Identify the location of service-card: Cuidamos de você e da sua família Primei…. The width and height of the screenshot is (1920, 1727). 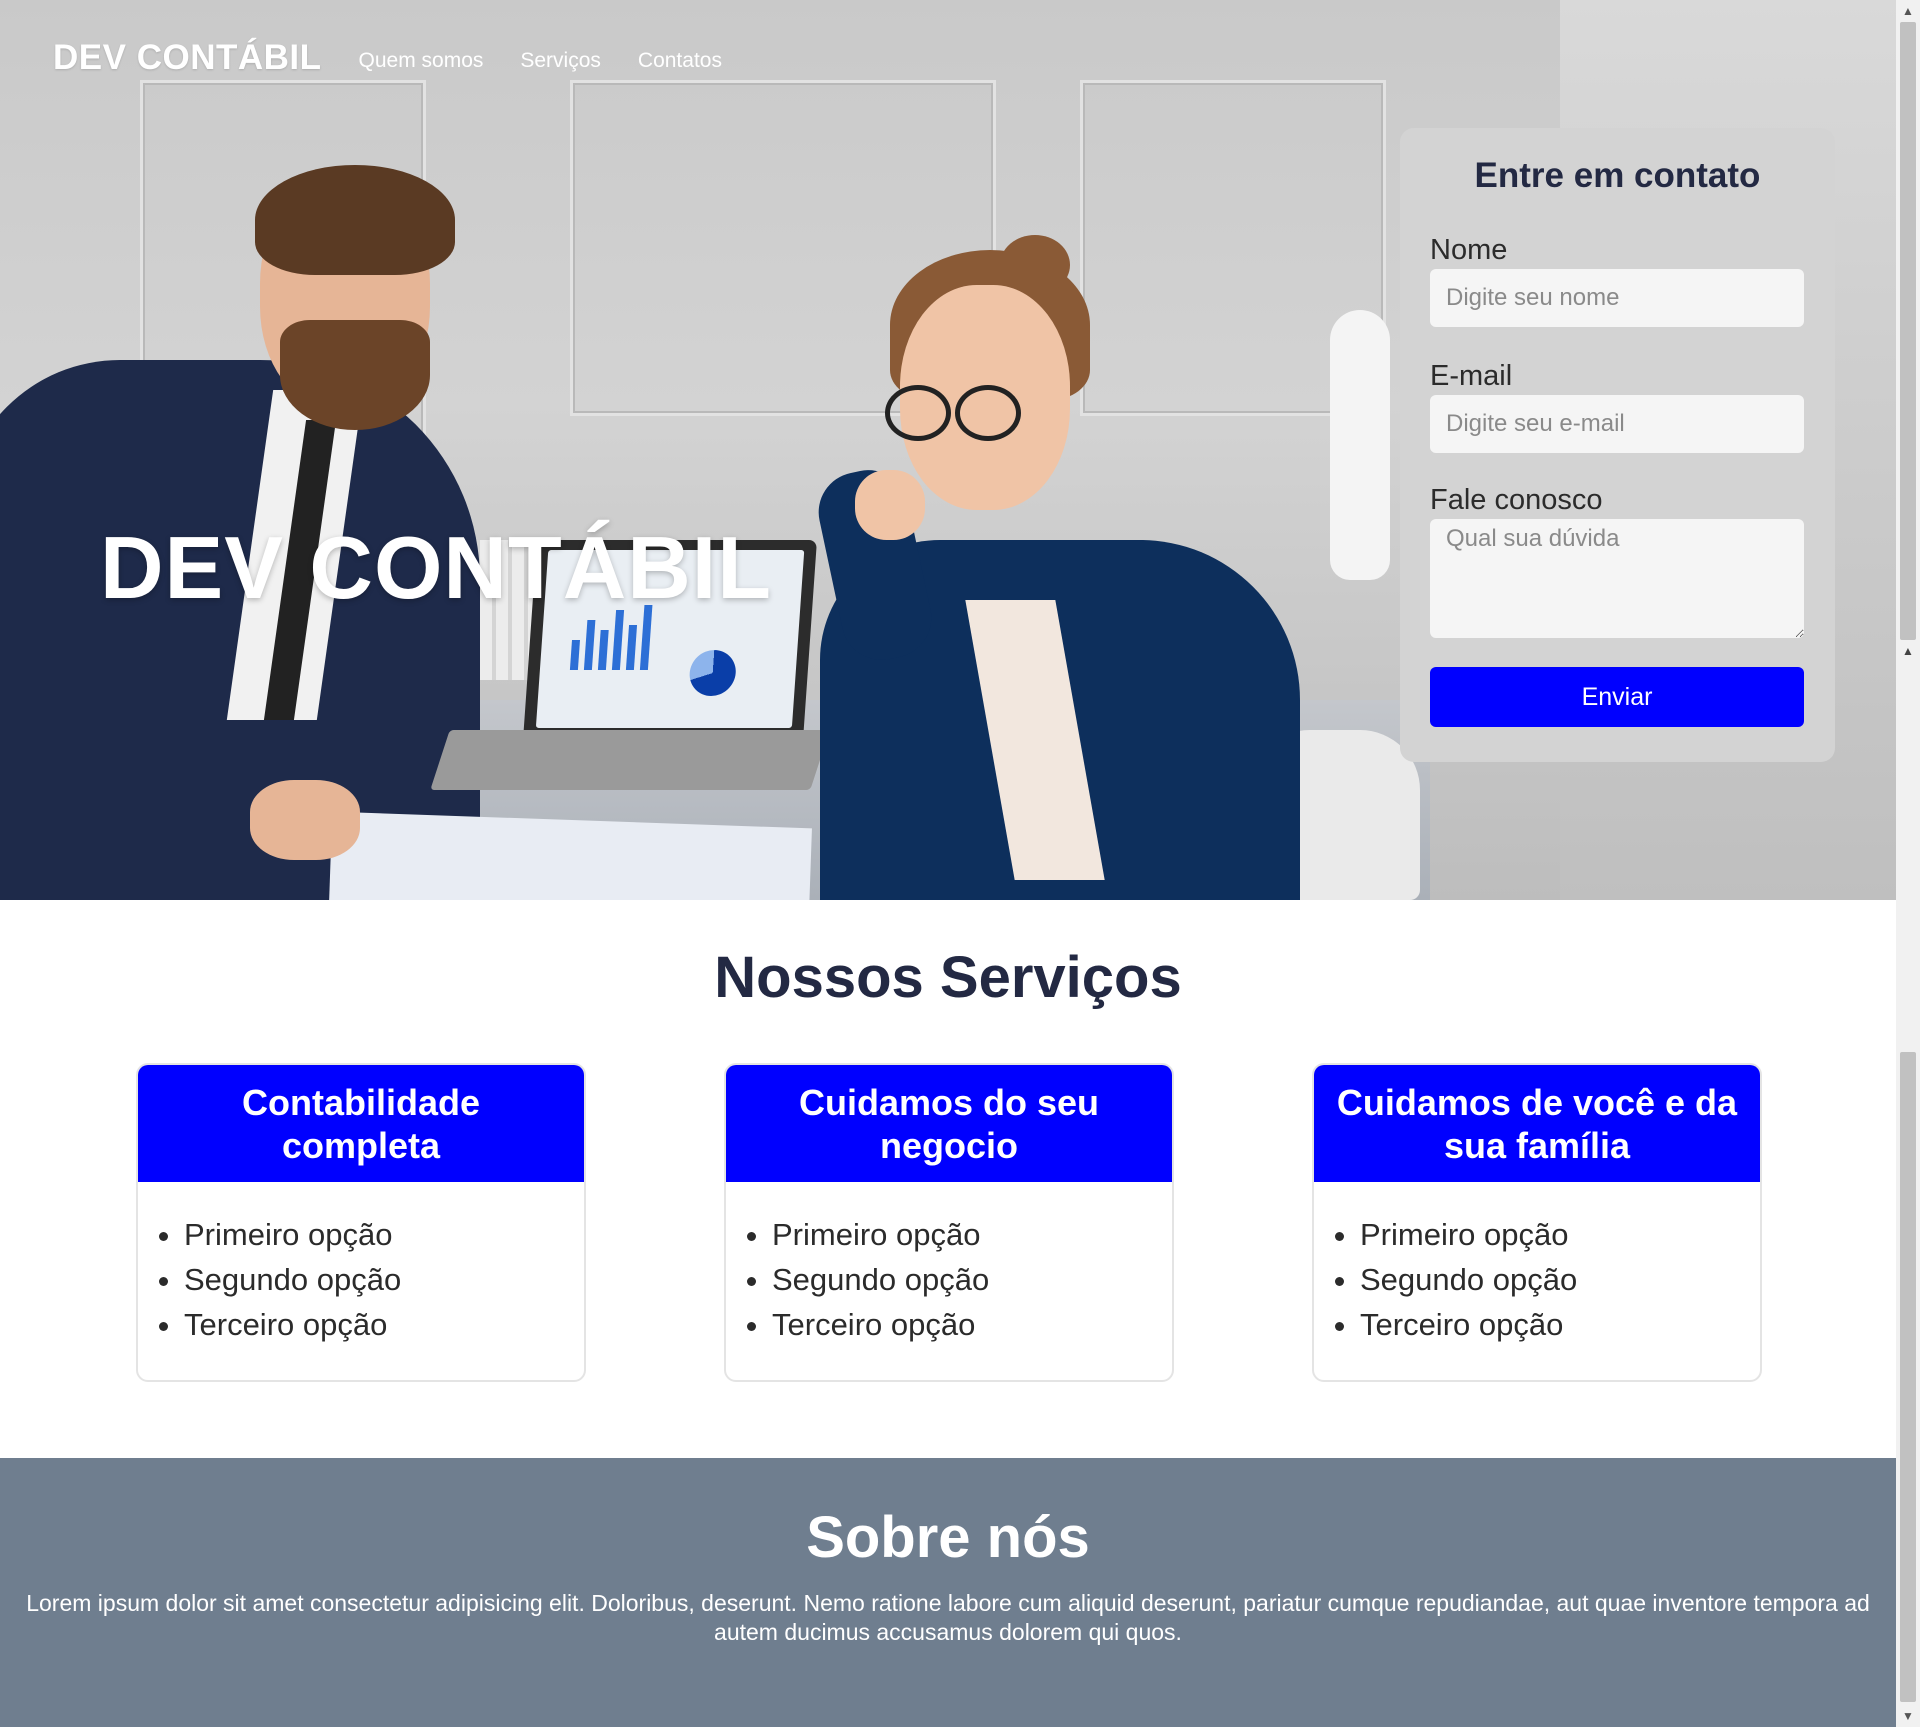
(1537, 1222).